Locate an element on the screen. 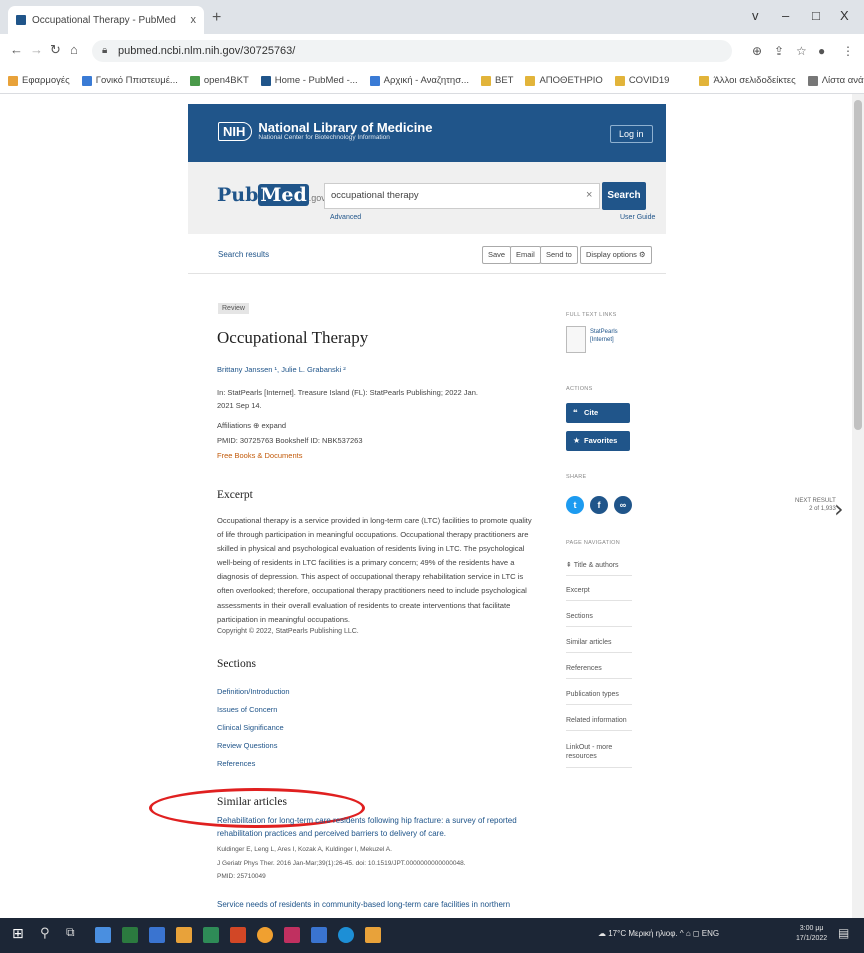 This screenshot has height=953, width=864. page-nav-publication-types: Publication types is located at coordinates (599, 698).